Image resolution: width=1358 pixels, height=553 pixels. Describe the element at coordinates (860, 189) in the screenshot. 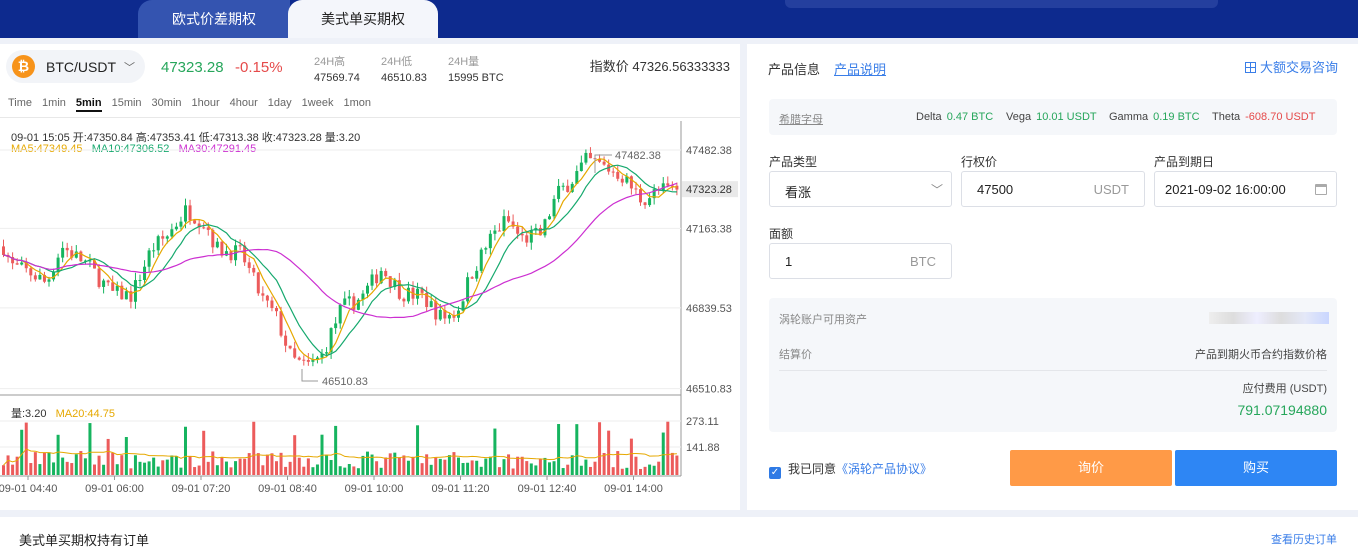

I see `product-type-select: 看涨 ﹀` at that location.